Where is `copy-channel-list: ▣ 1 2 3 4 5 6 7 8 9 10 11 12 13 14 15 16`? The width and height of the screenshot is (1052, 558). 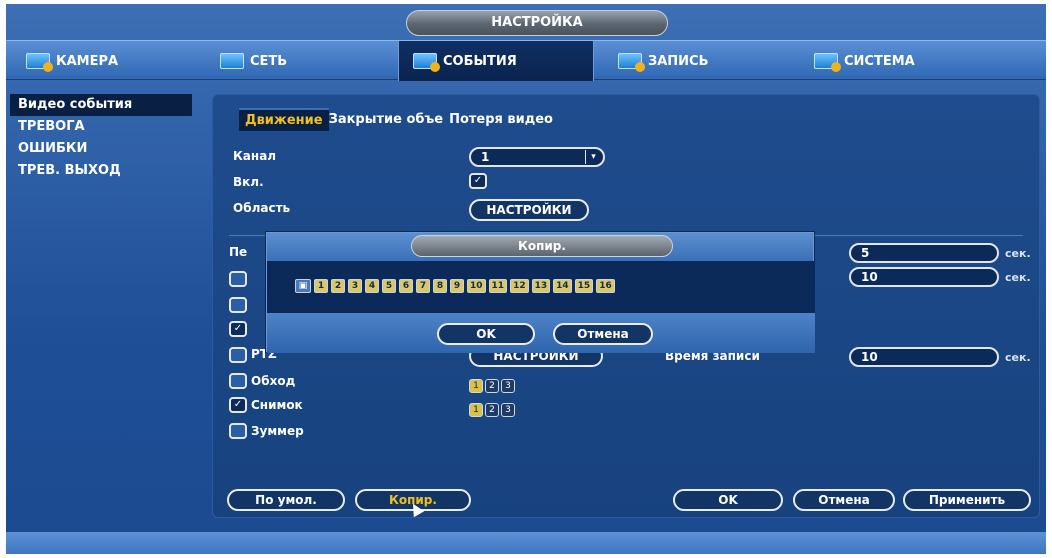
copy-channel-list: ▣ 1 2 3 4 5 6 7 8 9 10 11 12 13 14 15 16 is located at coordinates (456, 286).